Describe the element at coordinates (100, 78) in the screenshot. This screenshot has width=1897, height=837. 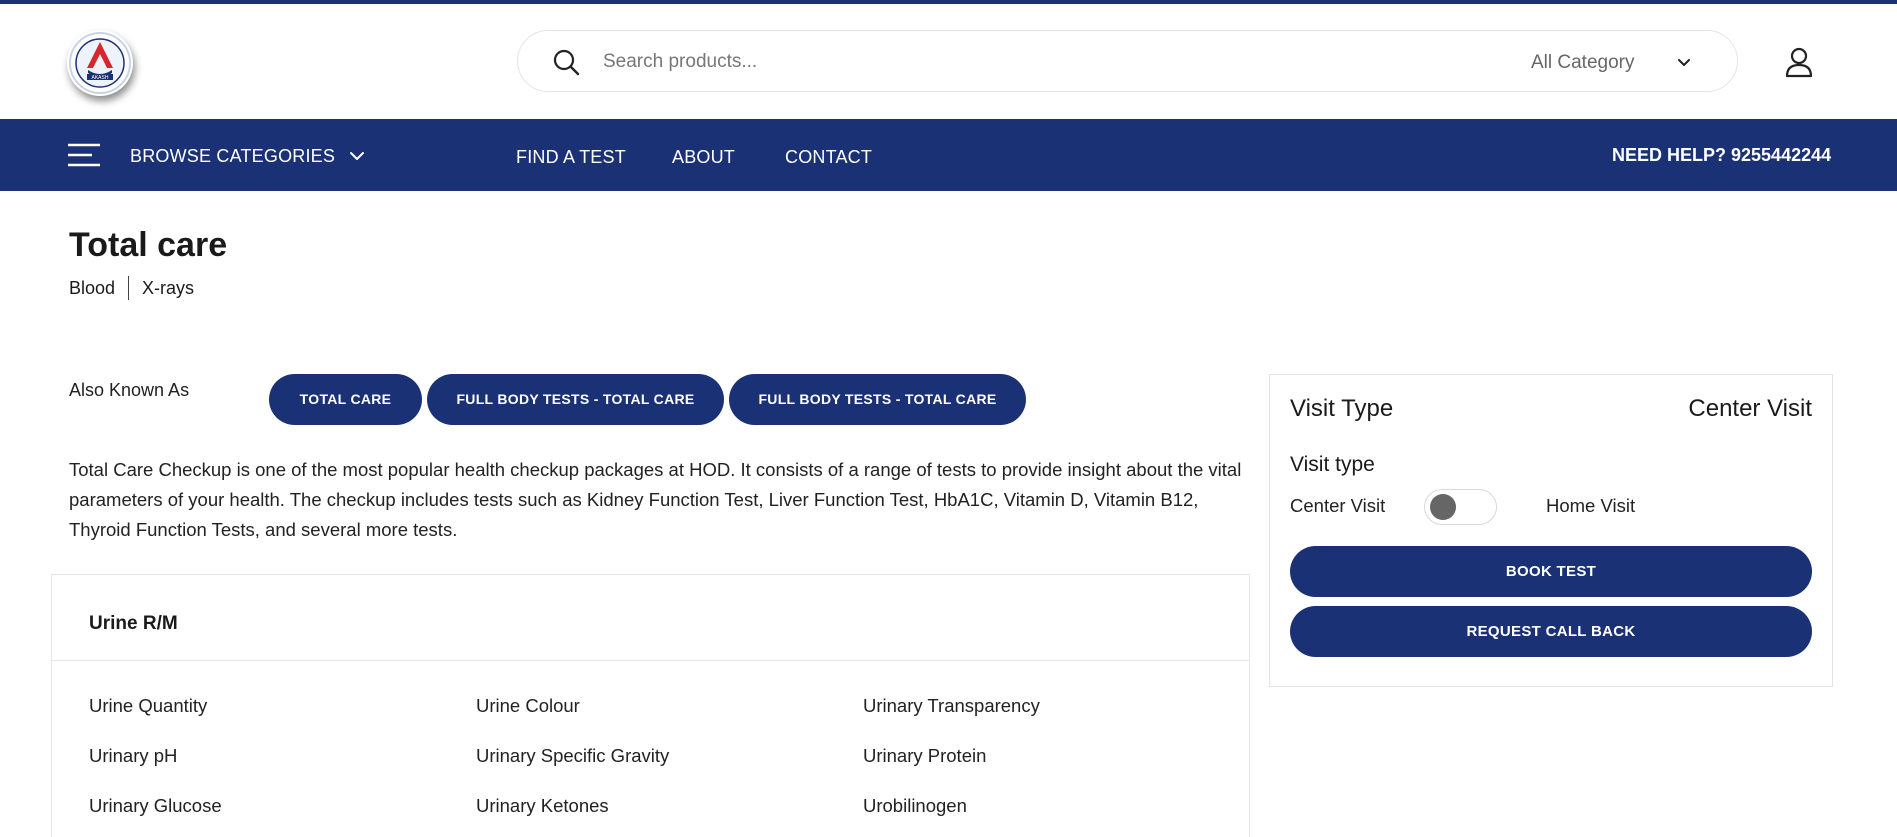
I see `logo-text: AKASH` at that location.